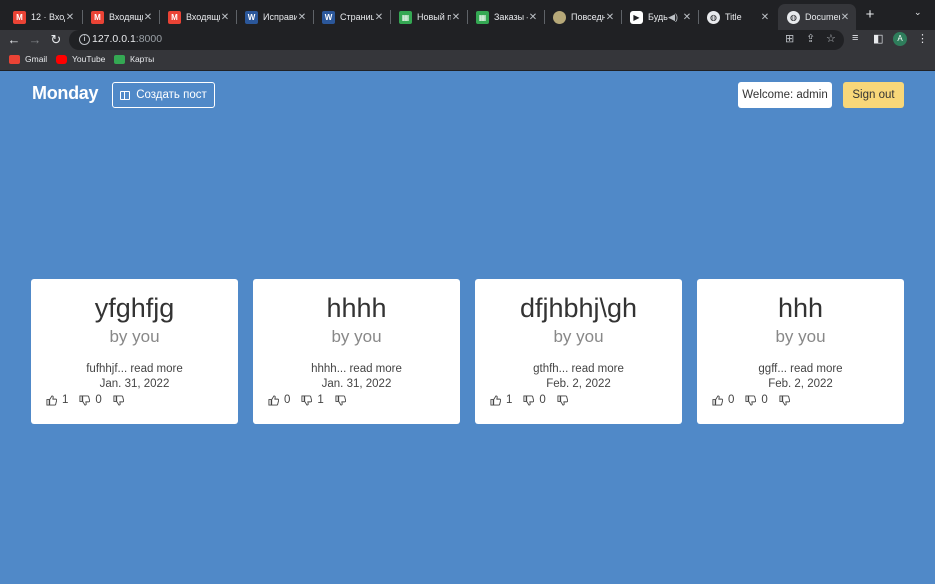 This screenshot has width=935, height=584. I want to click on browser-tab: ▦ Заказы – ✕, so click(505, 17).